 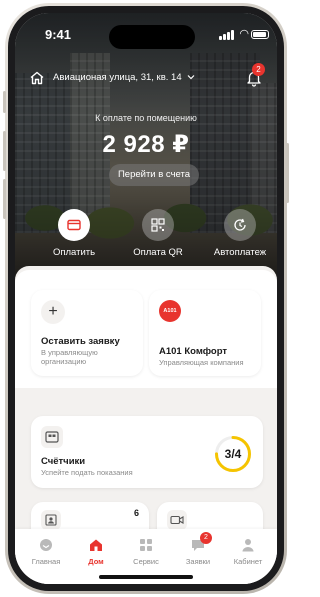 What do you see at coordinates (37, 78) in the screenshot?
I see `home-outline-icon` at bounding box center [37, 78].